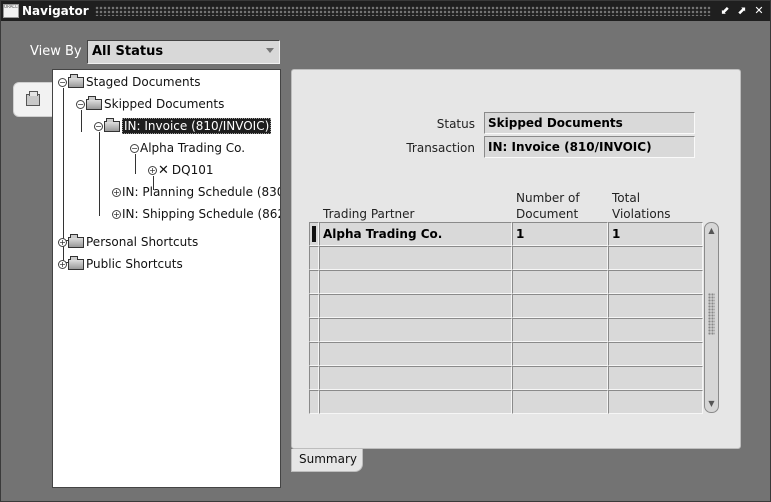 This screenshot has width=771, height=502. I want to click on tree-node-skipped-documents: − Skipped Documents, so click(150, 104).